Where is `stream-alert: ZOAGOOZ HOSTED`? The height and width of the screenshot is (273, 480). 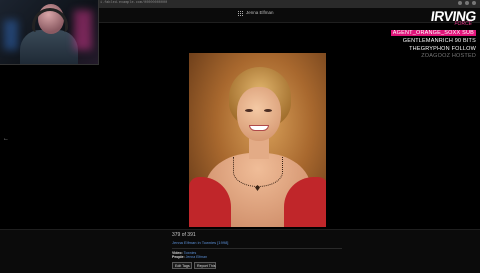 stream-alert: ZOAGOOZ HOSTED is located at coordinates (448, 56).